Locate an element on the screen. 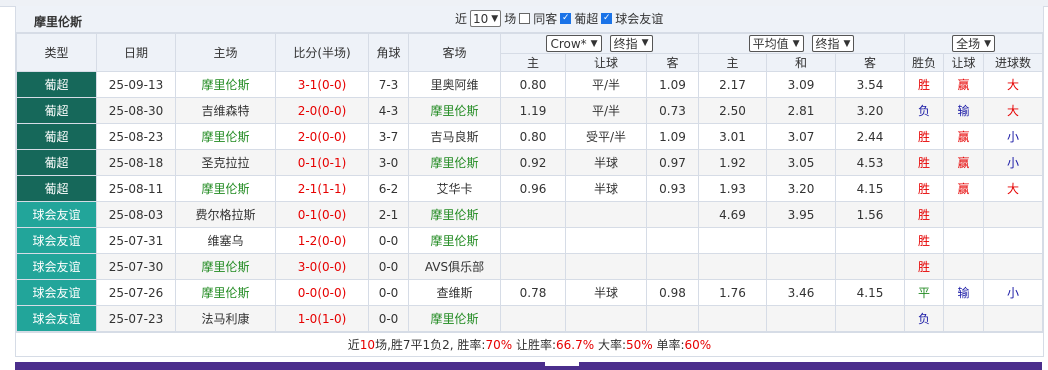 This screenshot has height=370, width=1048. home-team-cell: 法马利康 is located at coordinates (225, 318).